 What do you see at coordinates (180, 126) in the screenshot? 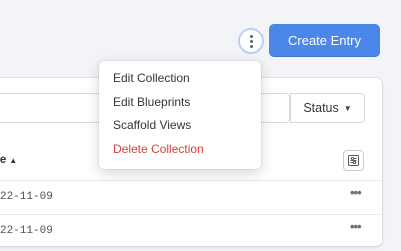
I see `menu-item-scaffold-views: Scaffold Views` at bounding box center [180, 126].